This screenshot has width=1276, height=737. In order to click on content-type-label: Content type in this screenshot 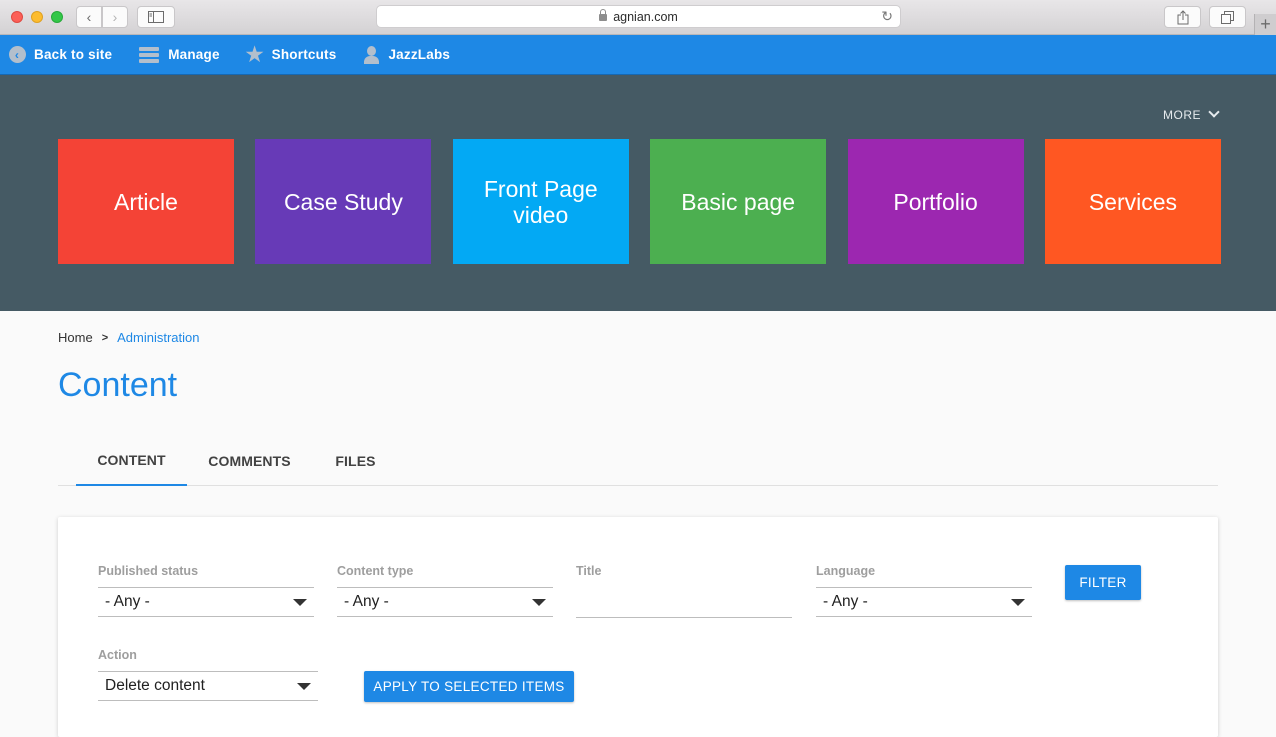, I will do `click(375, 571)`.